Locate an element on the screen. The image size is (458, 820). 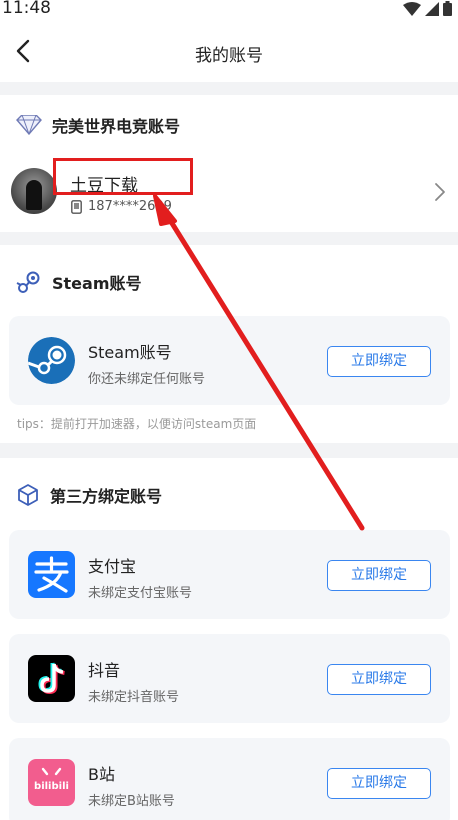
bilibili-name: B站 is located at coordinates (101, 774).